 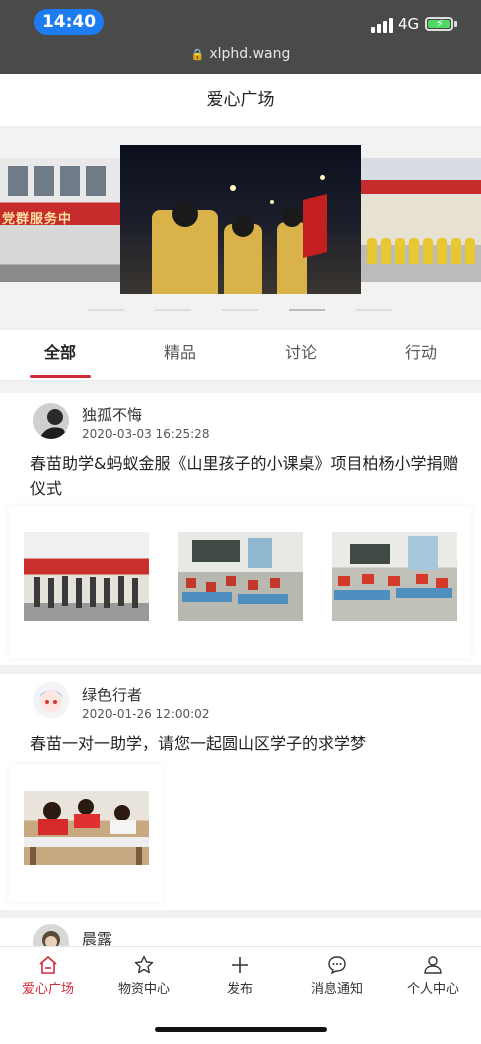 I want to click on nav-label: 消息通知, so click(x=336, y=989).